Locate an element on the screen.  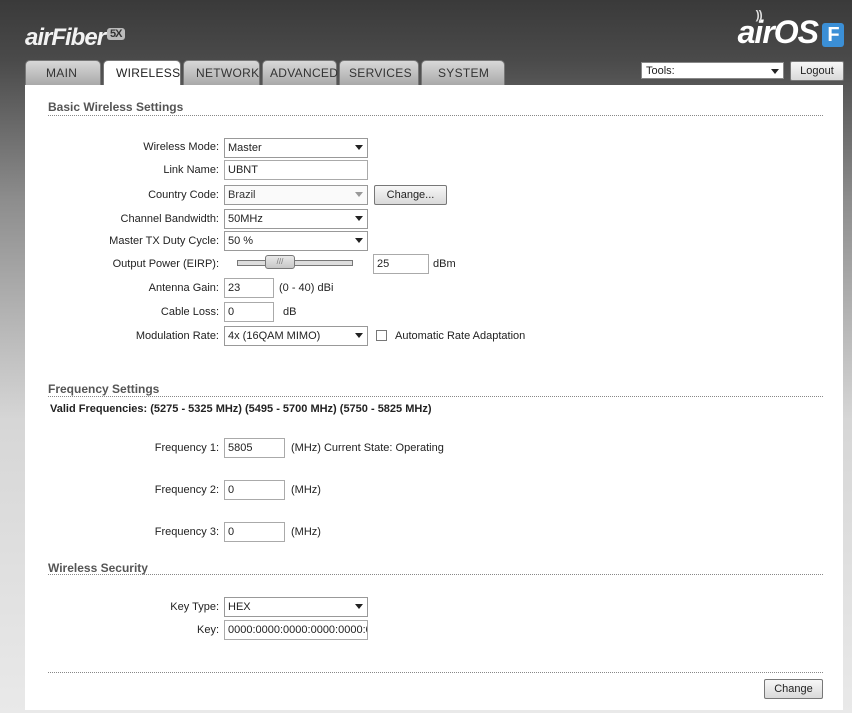
tab-main: MAIN is located at coordinates (63, 72).